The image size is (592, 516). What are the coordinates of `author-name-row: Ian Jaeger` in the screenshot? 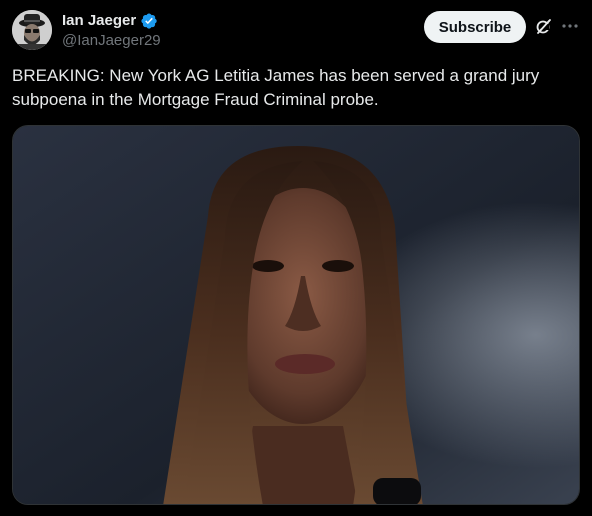 It's located at (110, 21).